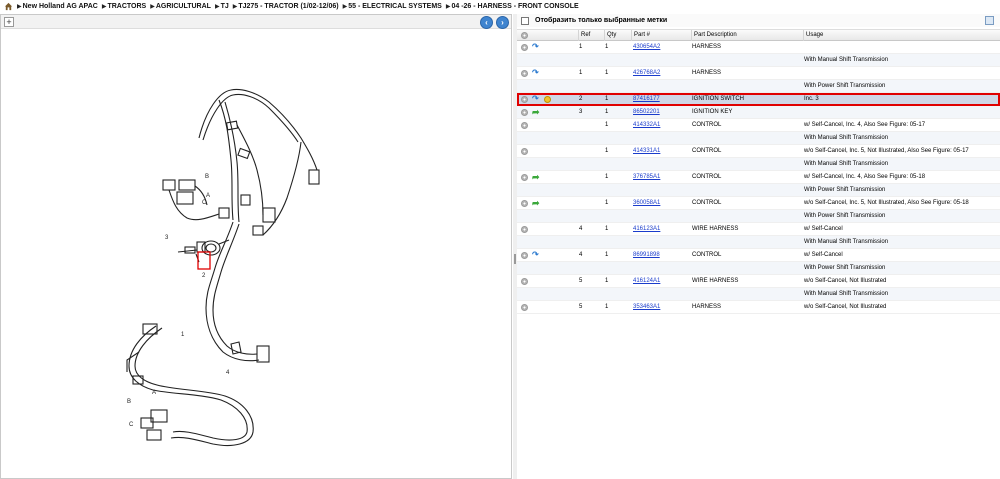 The image size is (1000, 479). What do you see at coordinates (846, 138) in the screenshot?
I see `usage-cell: With Manual Shift Transmission` at bounding box center [846, 138].